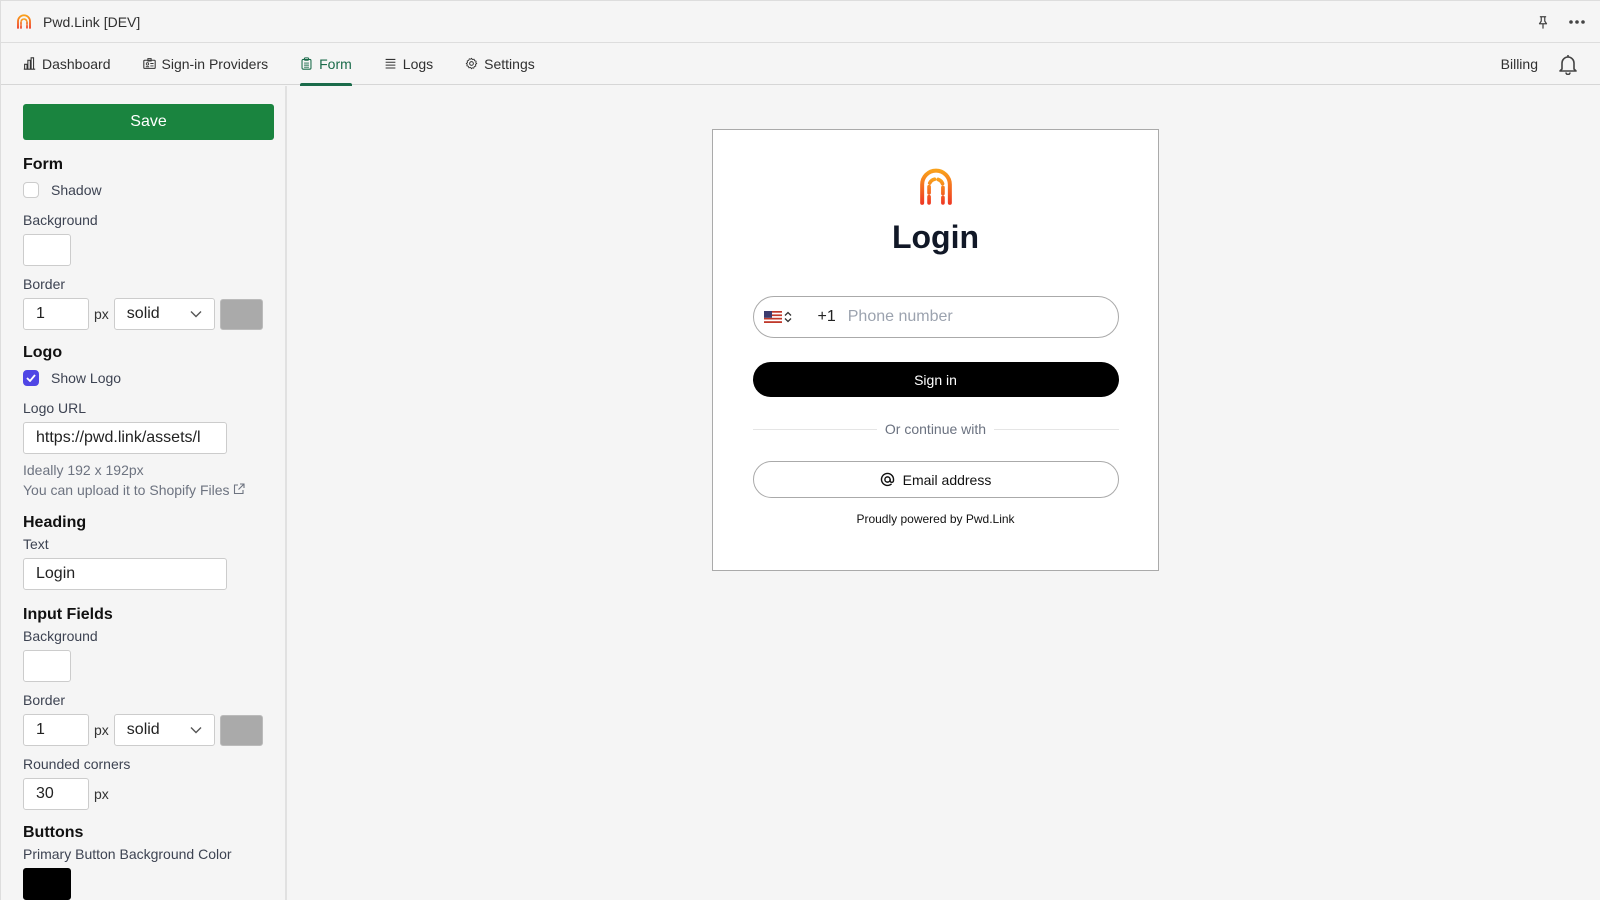  Describe the element at coordinates (56, 314) in the screenshot. I see `form-border-width-input` at that location.